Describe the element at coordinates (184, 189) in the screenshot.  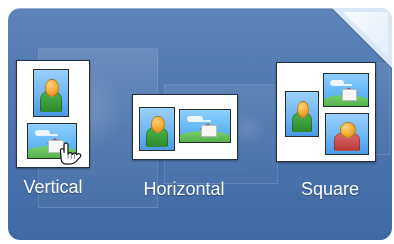
I see `option-label: Horizontal` at that location.